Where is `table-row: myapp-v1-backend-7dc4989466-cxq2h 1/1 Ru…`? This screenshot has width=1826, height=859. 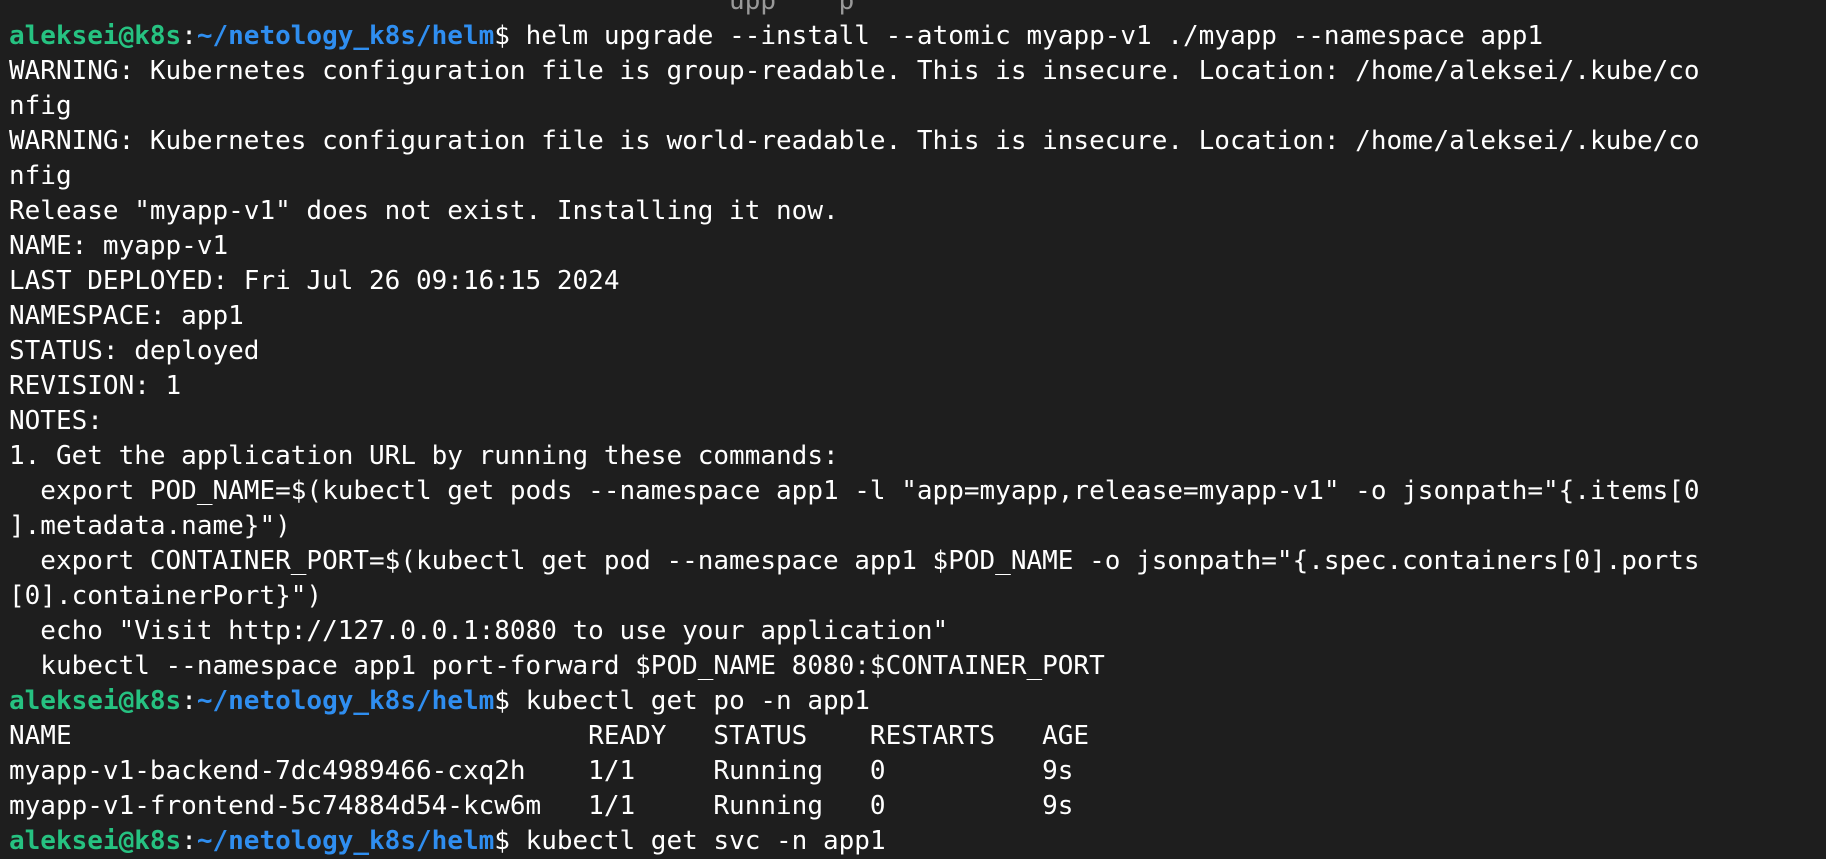
table-row: myapp-v1-backend-7dc4989466-cxq2h 1/1 Ru… is located at coordinates (917, 771).